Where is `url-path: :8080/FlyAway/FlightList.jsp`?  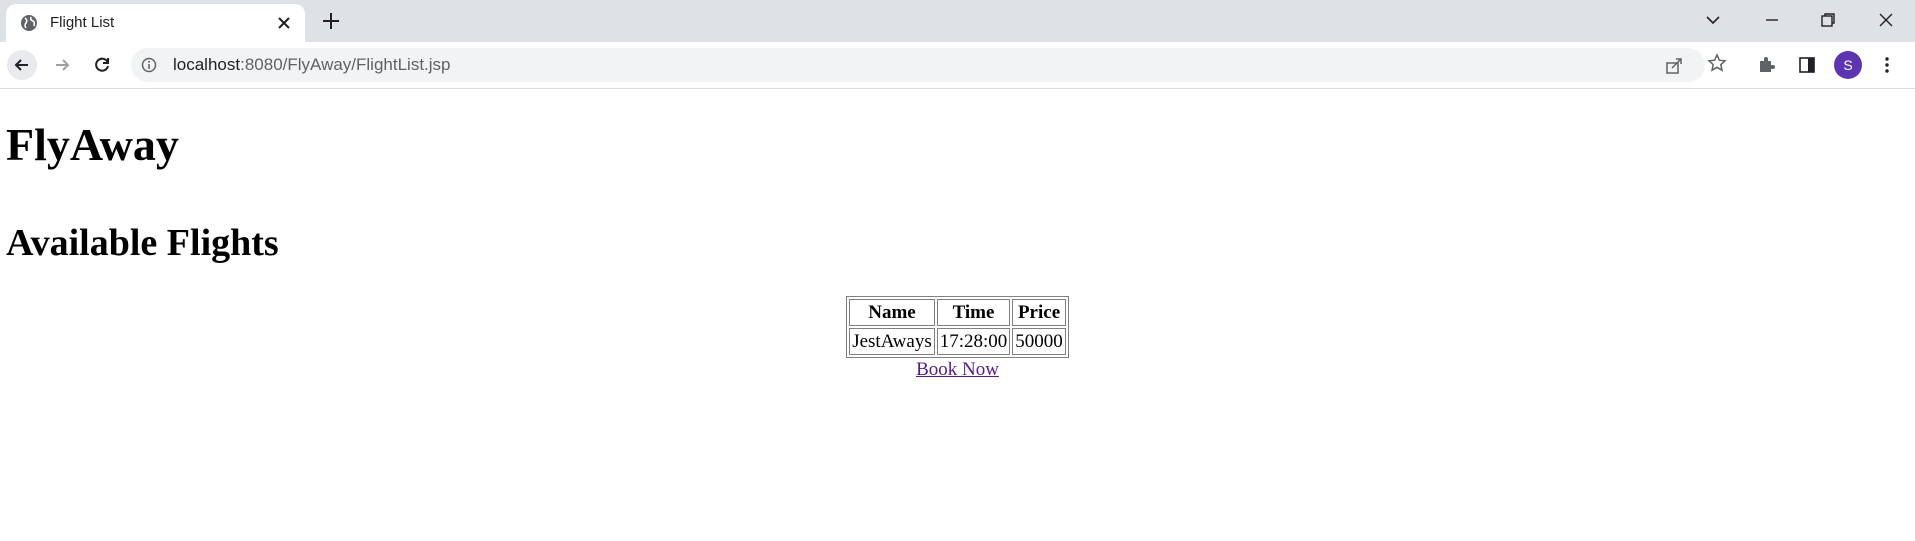
url-path: :8080/FlyAway/FlightList.jsp is located at coordinates (345, 64).